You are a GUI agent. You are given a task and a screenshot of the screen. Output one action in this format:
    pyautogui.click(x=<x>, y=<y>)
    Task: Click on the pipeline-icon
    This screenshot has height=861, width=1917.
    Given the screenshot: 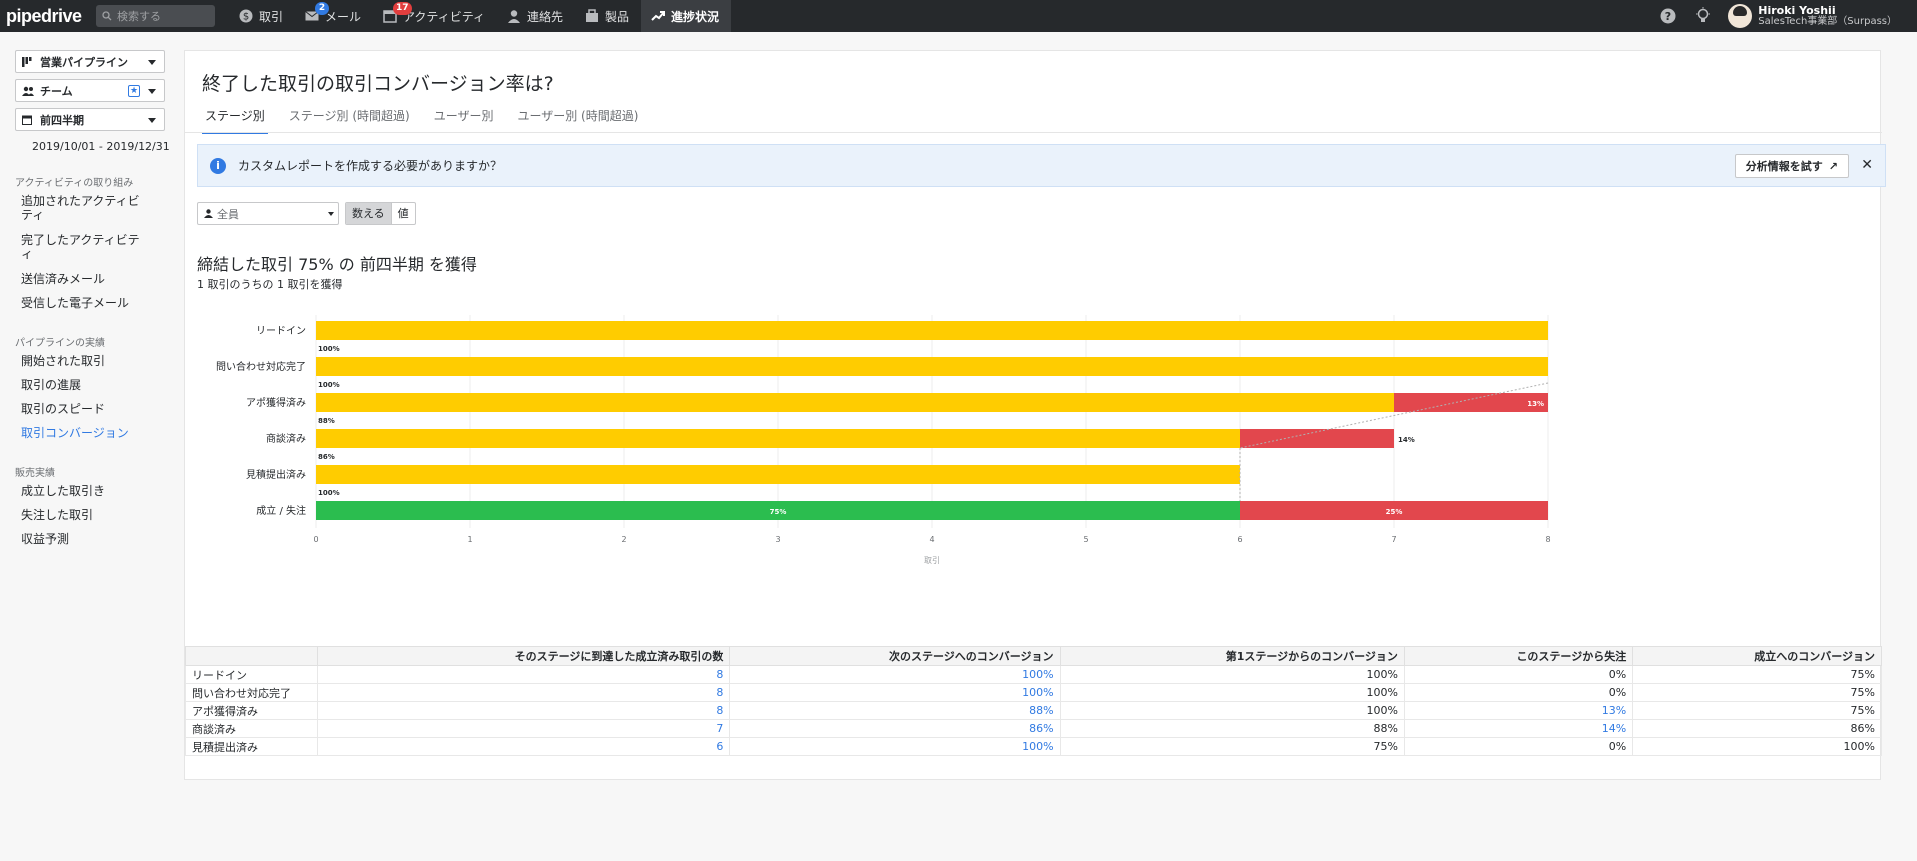 What is the action you would take?
    pyautogui.click(x=28, y=61)
    